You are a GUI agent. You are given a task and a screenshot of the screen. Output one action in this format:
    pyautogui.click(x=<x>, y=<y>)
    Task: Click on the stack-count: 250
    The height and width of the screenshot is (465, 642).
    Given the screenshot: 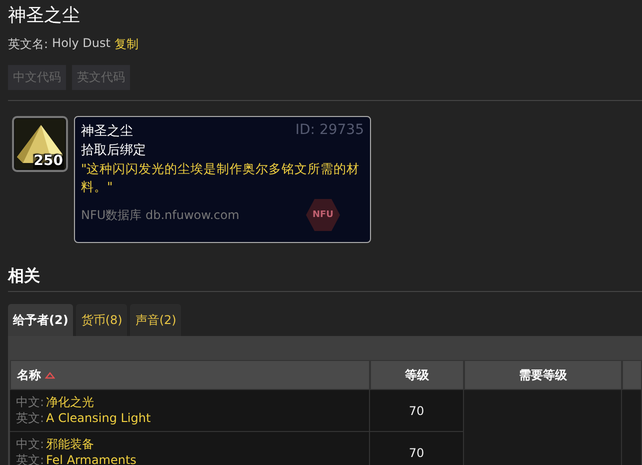 What is the action you would take?
    pyautogui.click(x=48, y=161)
    